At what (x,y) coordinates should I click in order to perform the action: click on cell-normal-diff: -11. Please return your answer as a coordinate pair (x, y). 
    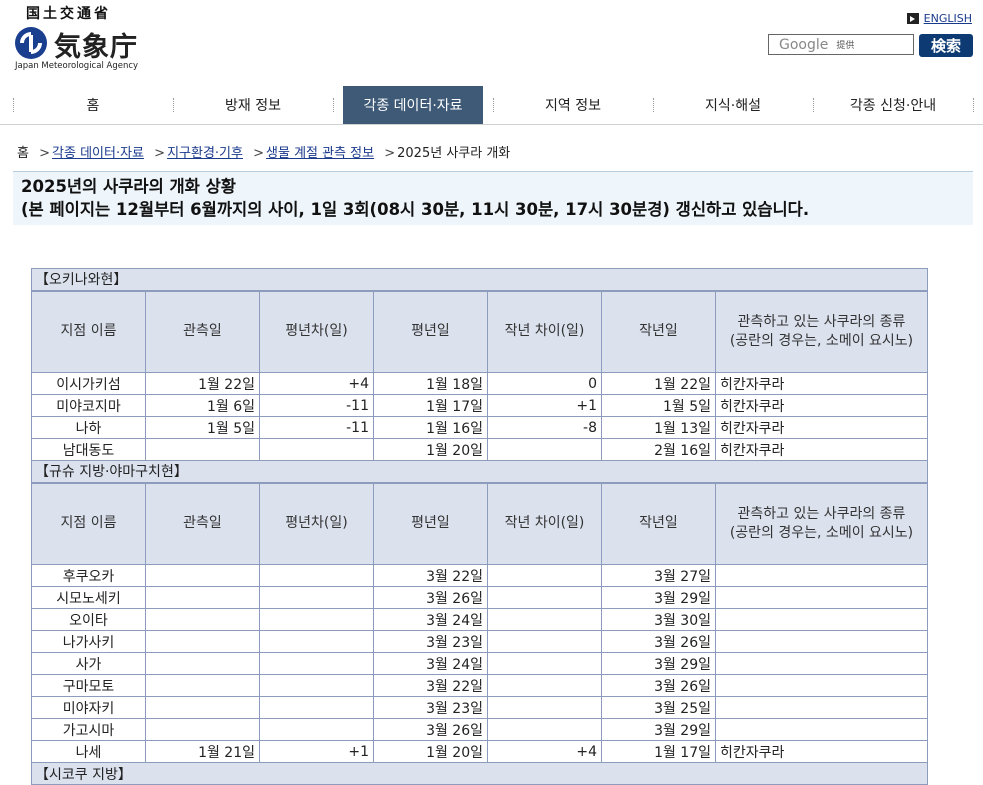
    Looking at the image, I should click on (316, 405).